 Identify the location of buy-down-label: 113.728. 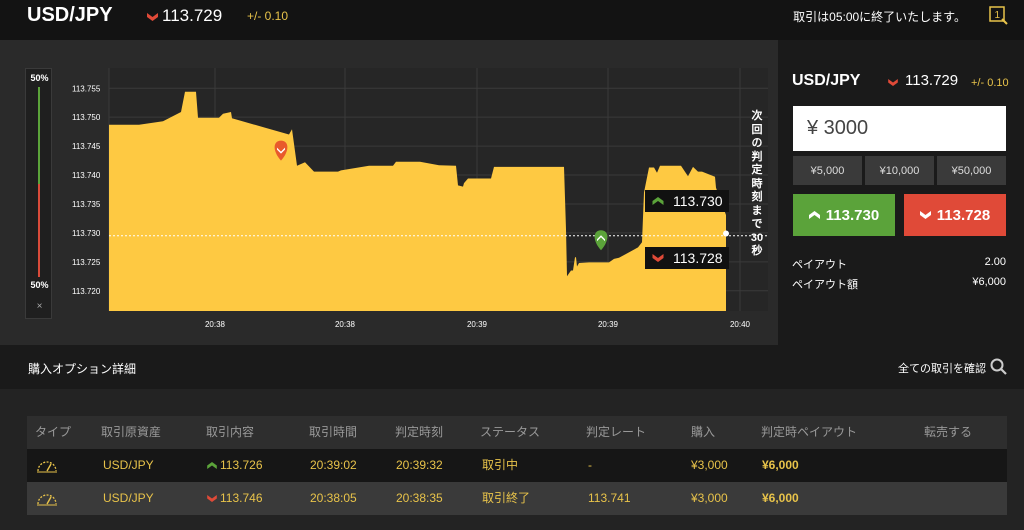
(963, 215).